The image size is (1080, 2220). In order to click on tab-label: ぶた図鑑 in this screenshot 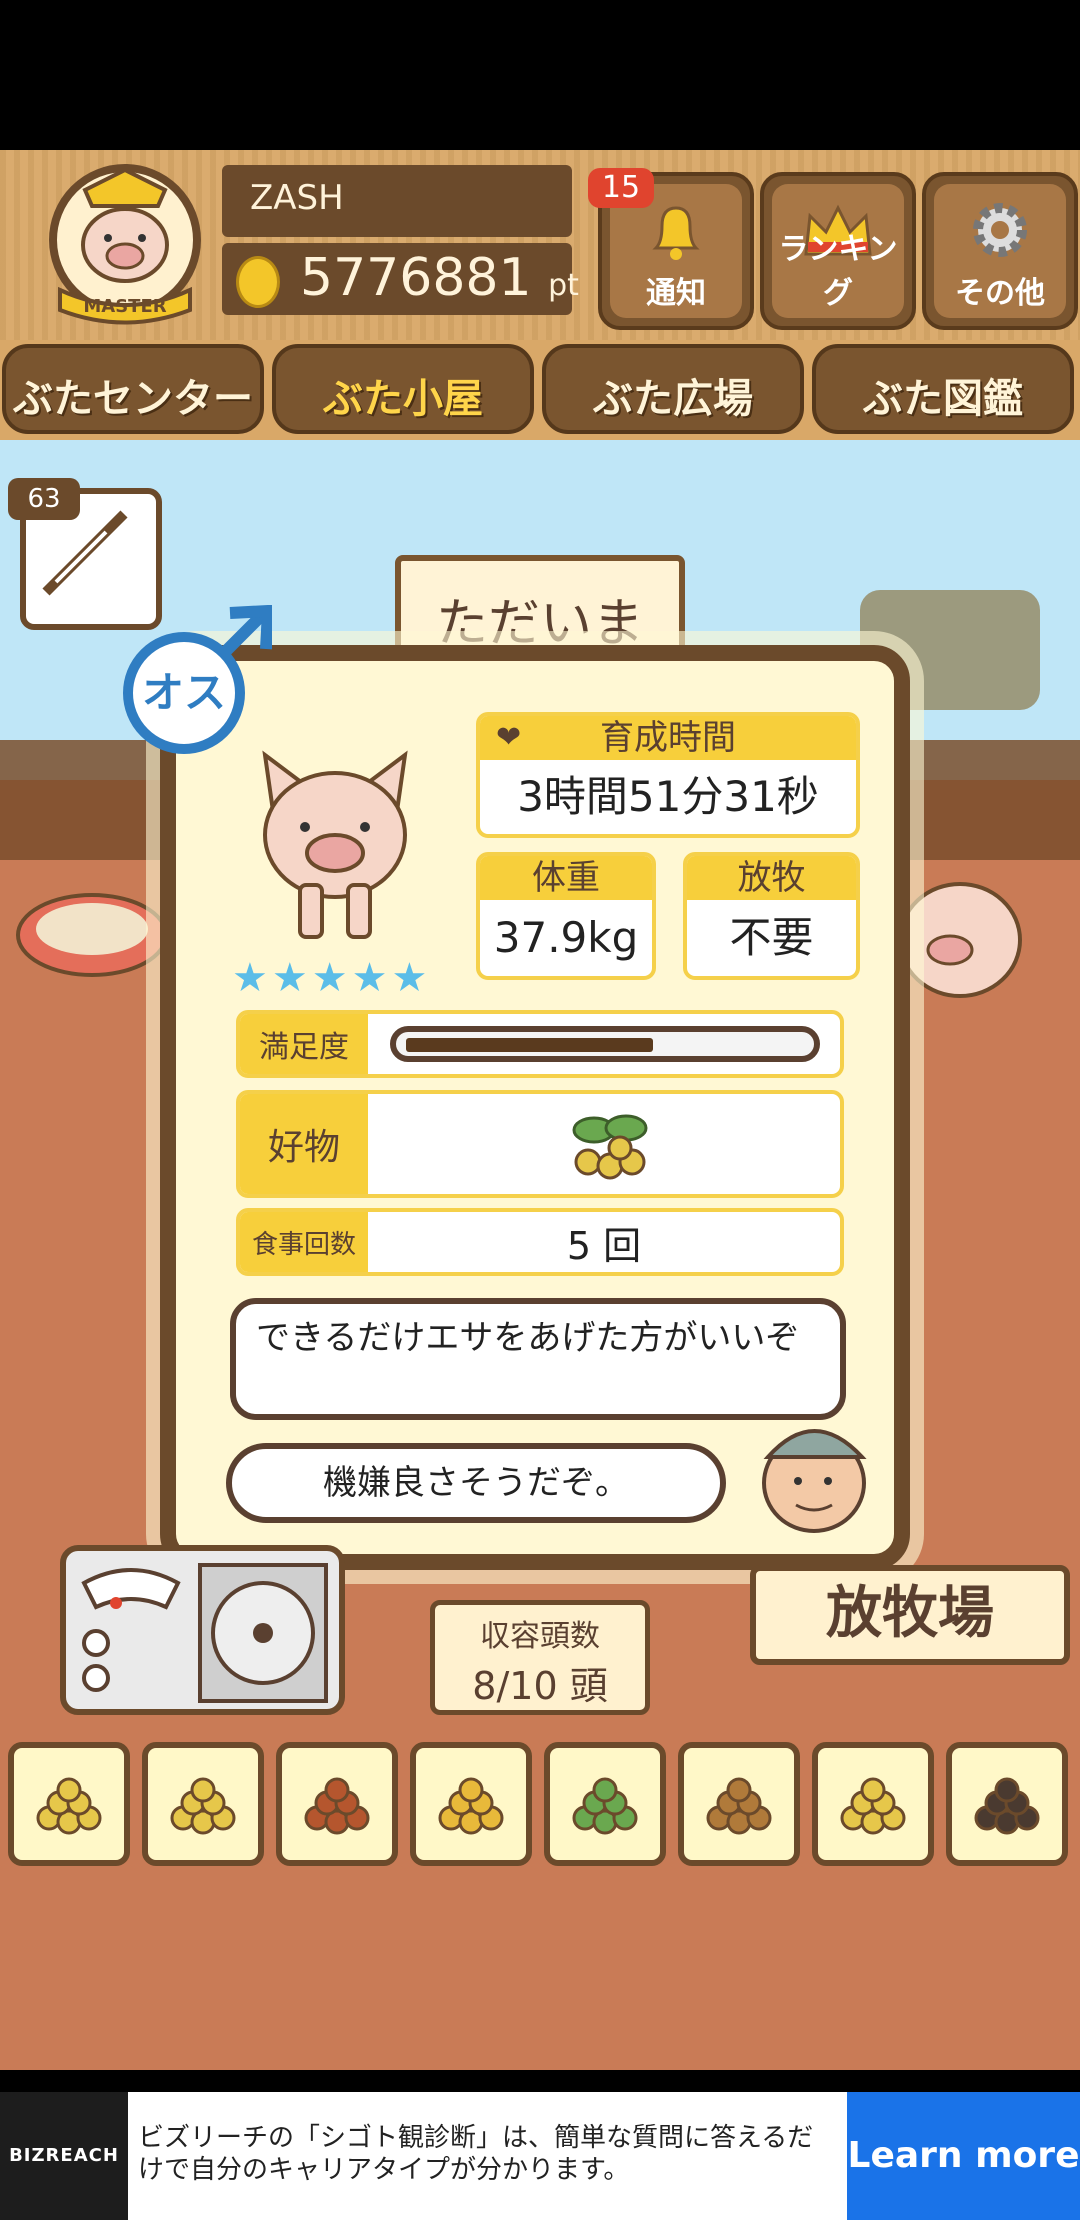, I will do `click(943, 399)`.